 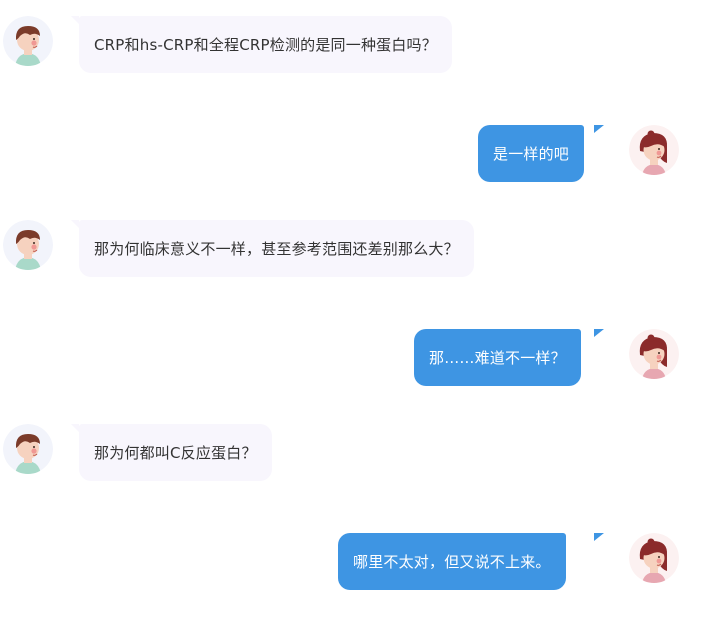 I want to click on message-bubble-incoming: CRP和hs-CRP和全程CRP检测的是同一种蛋白吗？, so click(x=265, y=44).